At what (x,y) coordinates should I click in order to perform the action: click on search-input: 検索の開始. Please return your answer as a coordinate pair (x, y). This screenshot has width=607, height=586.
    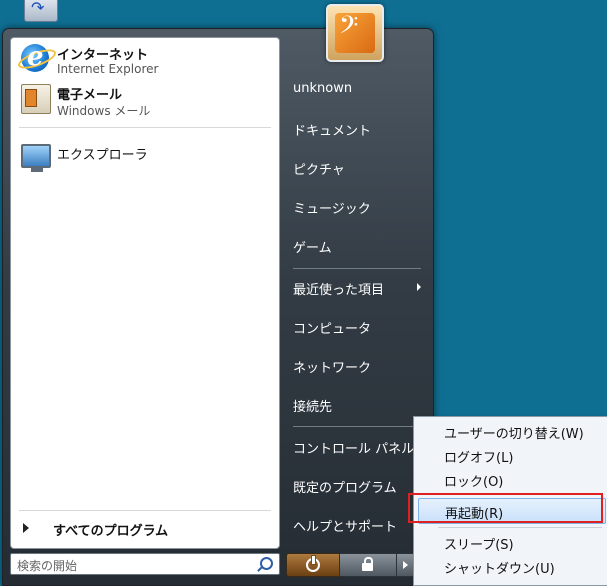
    Looking at the image, I should click on (145, 564).